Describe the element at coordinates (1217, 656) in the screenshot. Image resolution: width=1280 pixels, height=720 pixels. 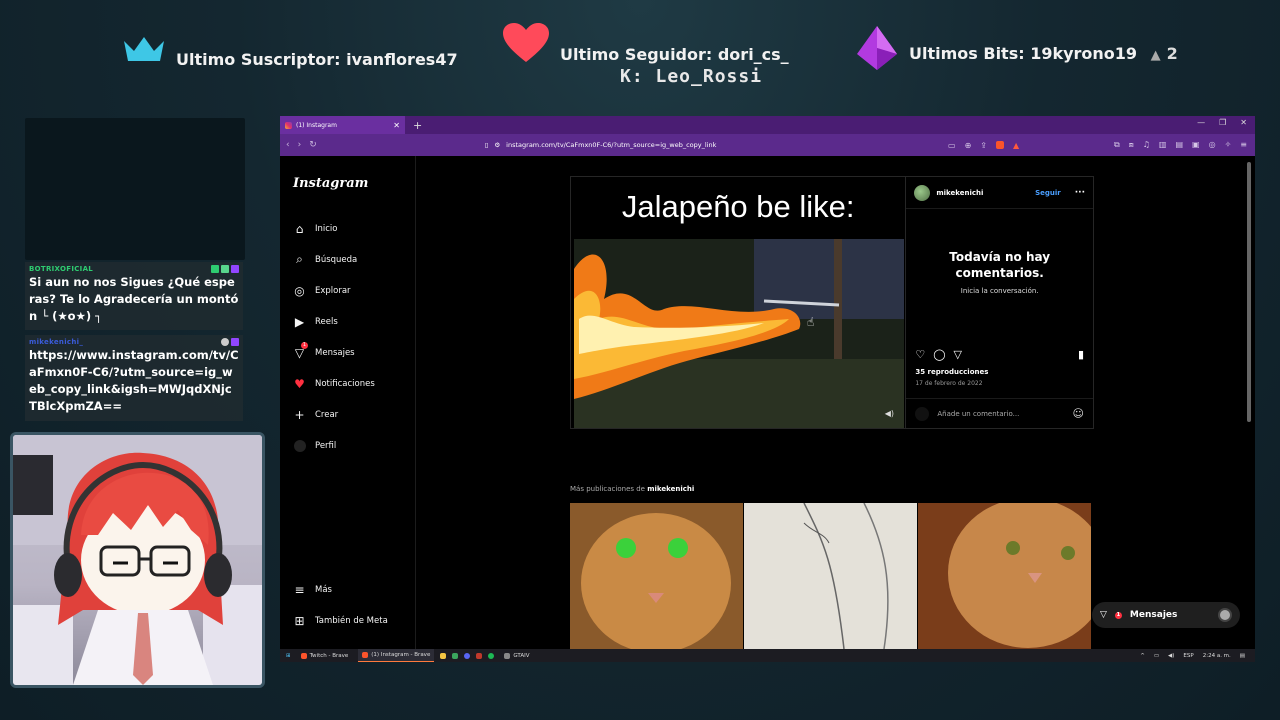
I see `clock: 2:24 a. m.` at that location.